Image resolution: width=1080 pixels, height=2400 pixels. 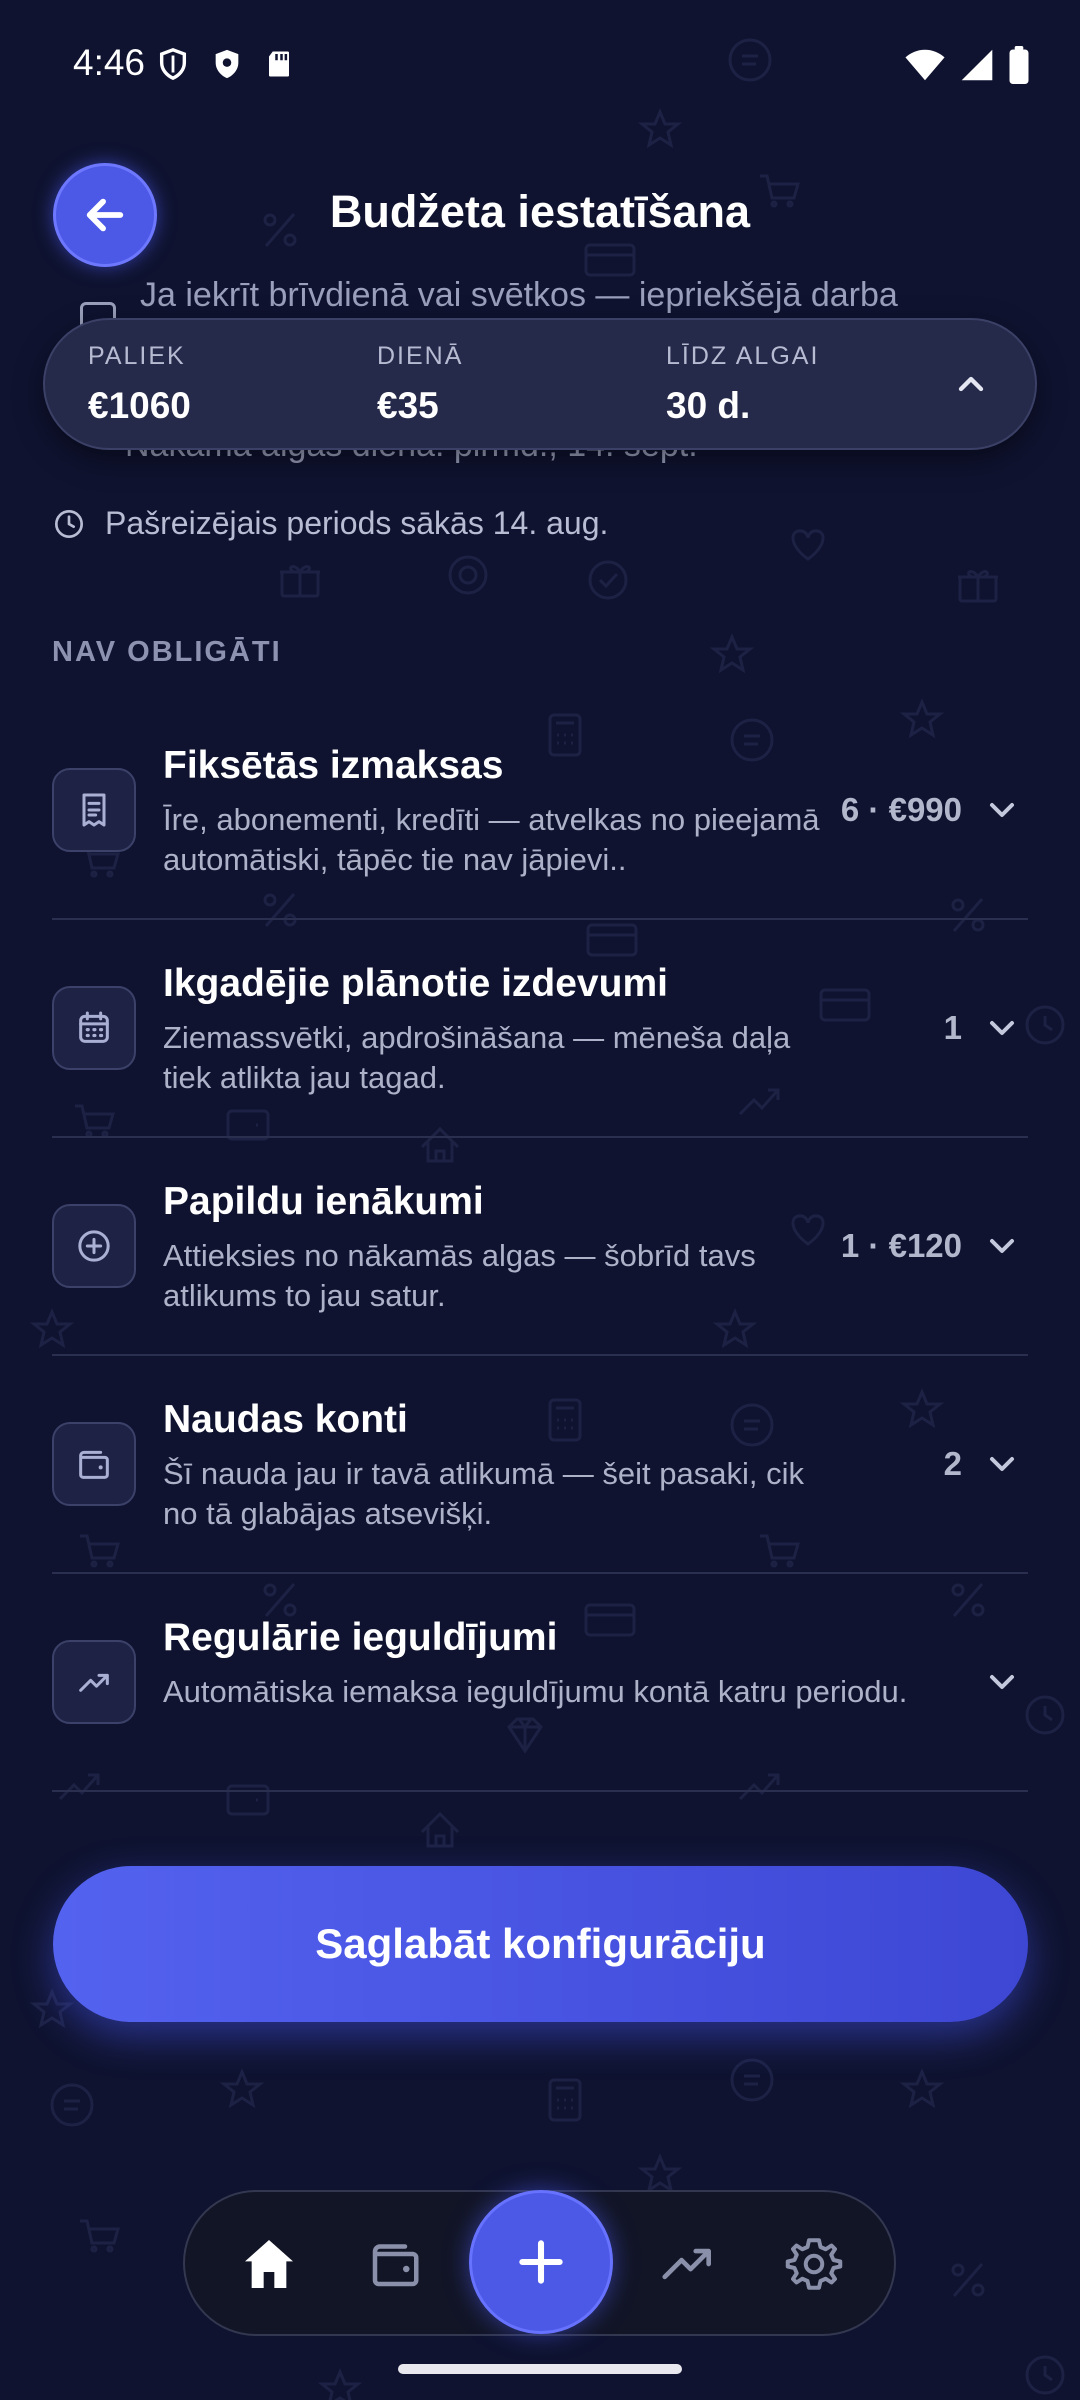 I want to click on pattern-heart-icon, so click(x=808, y=545).